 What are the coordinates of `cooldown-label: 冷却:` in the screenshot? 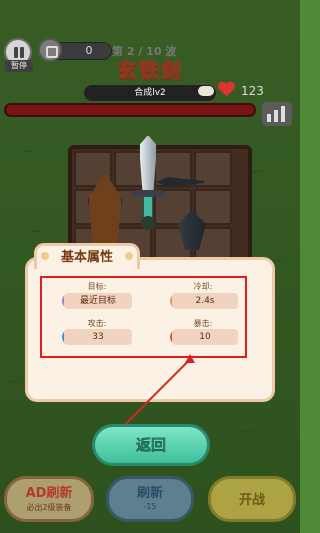 It's located at (203, 286).